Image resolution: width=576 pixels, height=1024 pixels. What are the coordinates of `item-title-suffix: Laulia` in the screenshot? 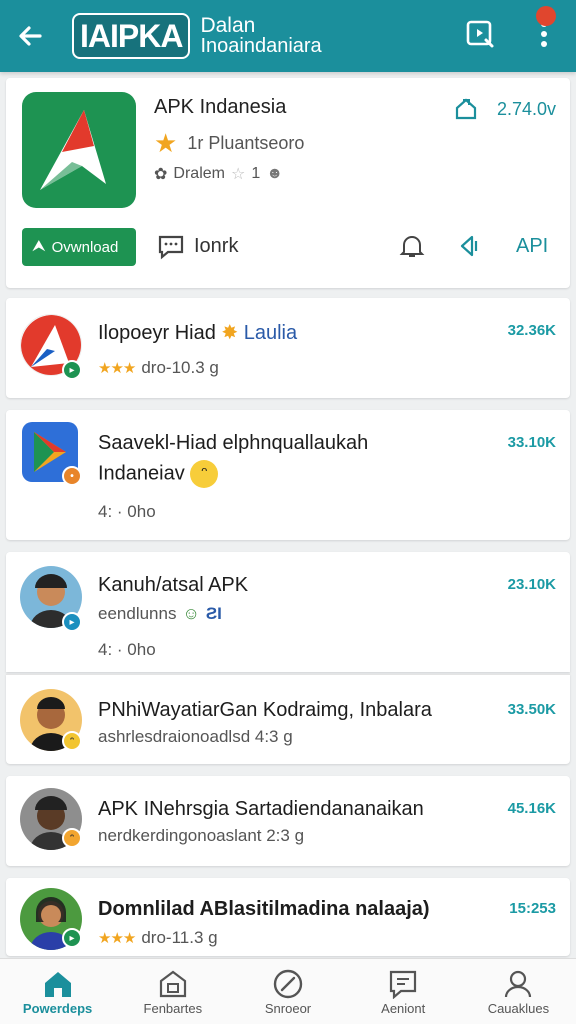 It's located at (270, 333).